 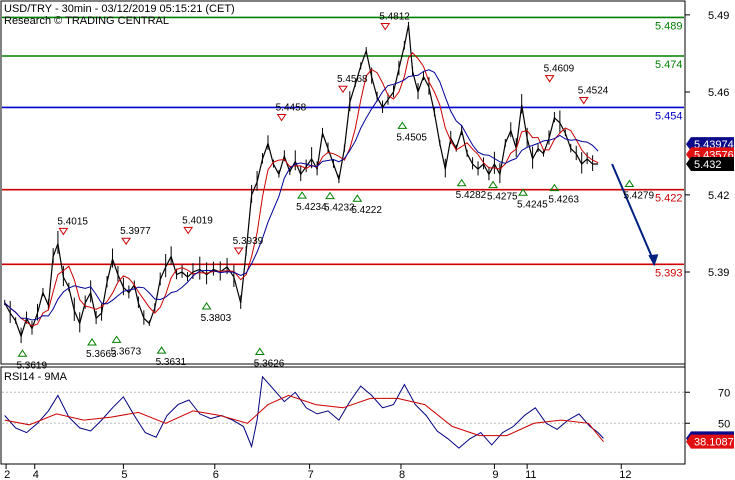 I want to click on y-tick-label: 5.42, so click(x=718, y=196).